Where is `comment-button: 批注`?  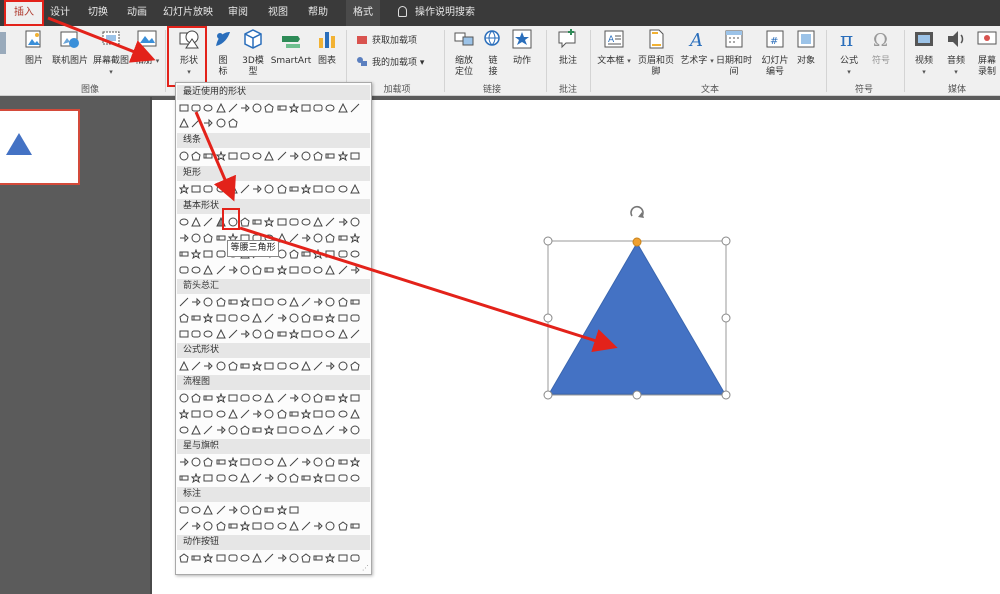 comment-button: 批注 is located at coordinates (568, 47).